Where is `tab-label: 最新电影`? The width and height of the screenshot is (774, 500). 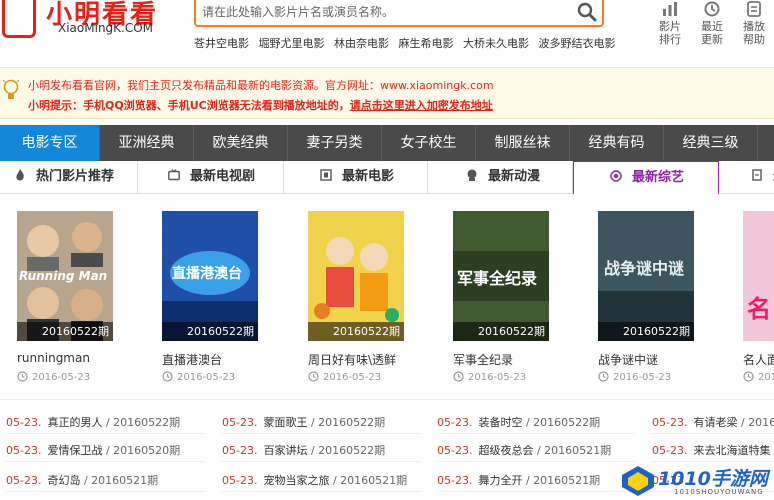
tab-label: 最新电影 is located at coordinates (368, 176).